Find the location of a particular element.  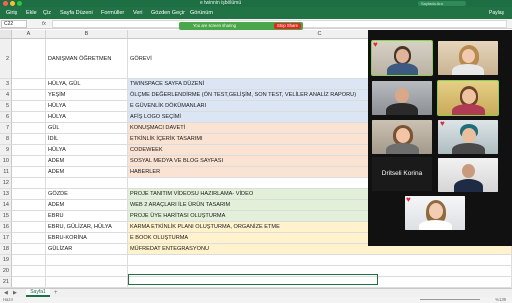

tab-page-layout: Sayfa Düzeni is located at coordinates (76, 13).